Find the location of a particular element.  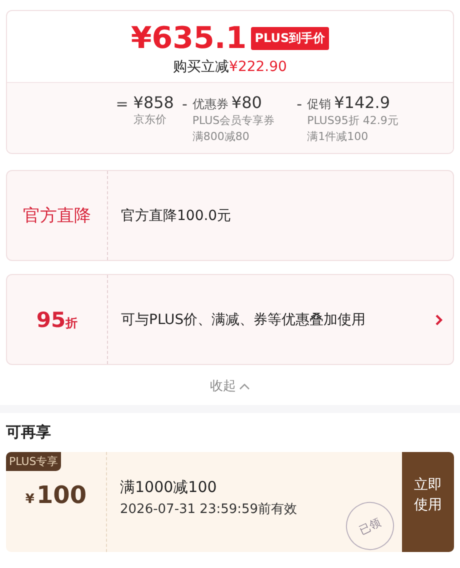

coupon-tag: PLUS专享 is located at coordinates (34, 461).